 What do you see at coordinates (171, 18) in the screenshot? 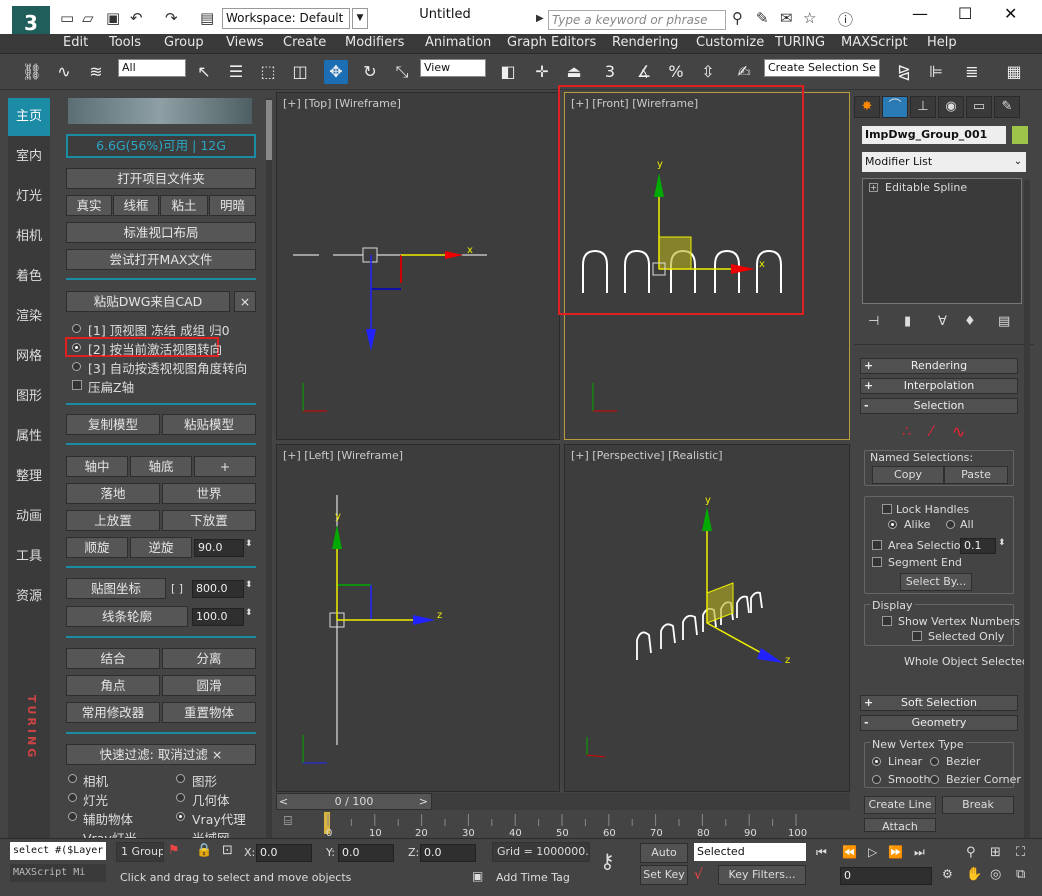
I see `redo-icon: ↷` at bounding box center [171, 18].